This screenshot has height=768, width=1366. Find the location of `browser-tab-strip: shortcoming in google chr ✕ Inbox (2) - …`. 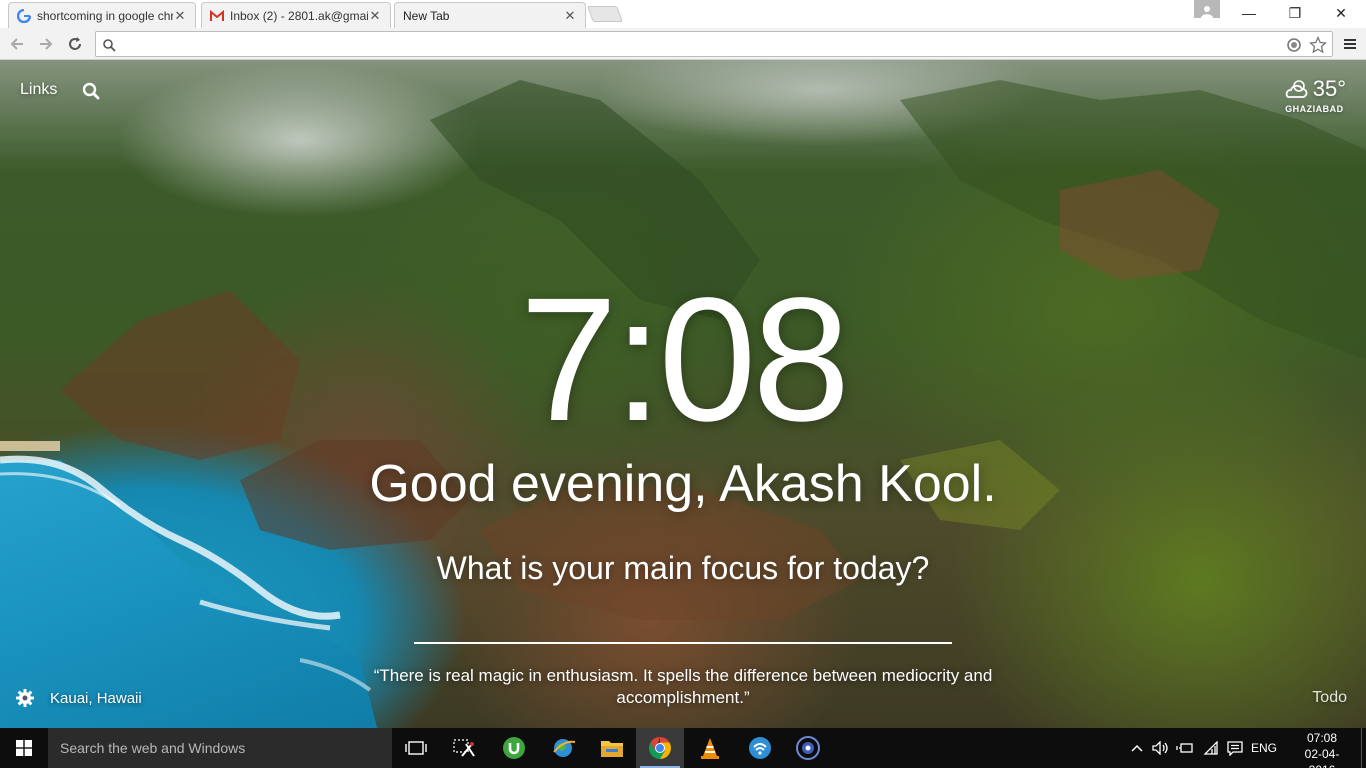

browser-tab-strip: shortcoming in google chr ✕ Inbox (2) - … is located at coordinates (683, 14).